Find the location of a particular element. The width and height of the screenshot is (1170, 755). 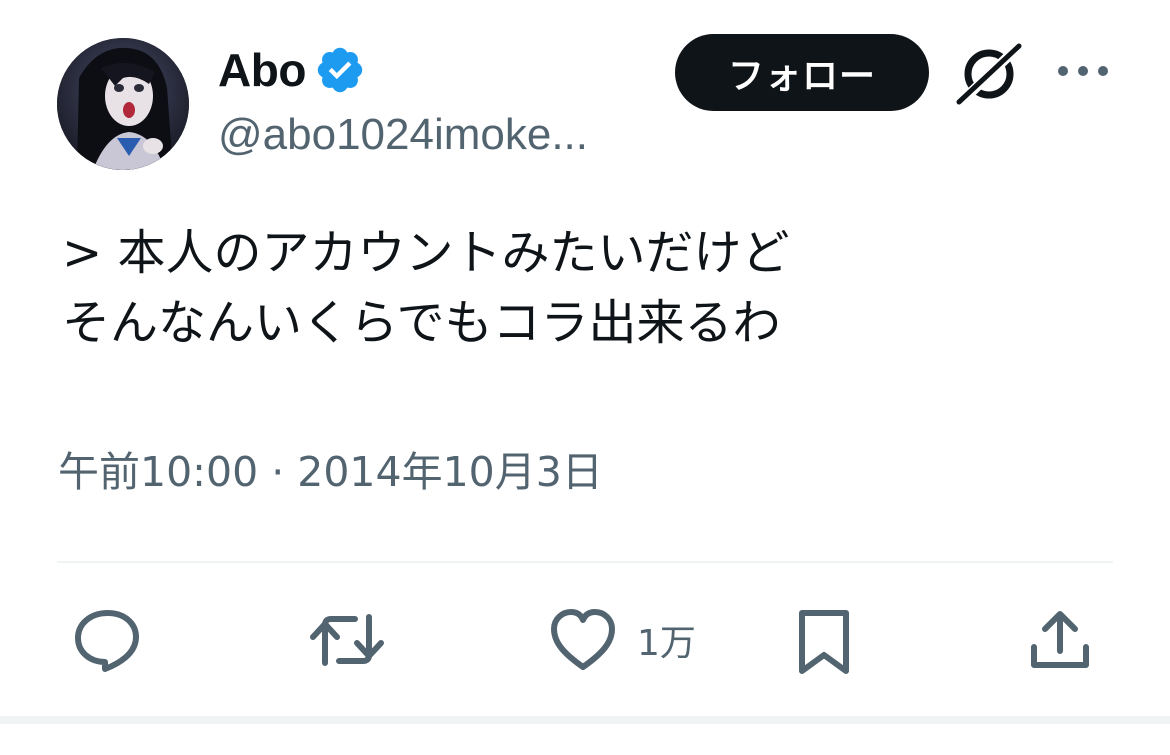

bookmark-icon is located at coordinates (824, 642).